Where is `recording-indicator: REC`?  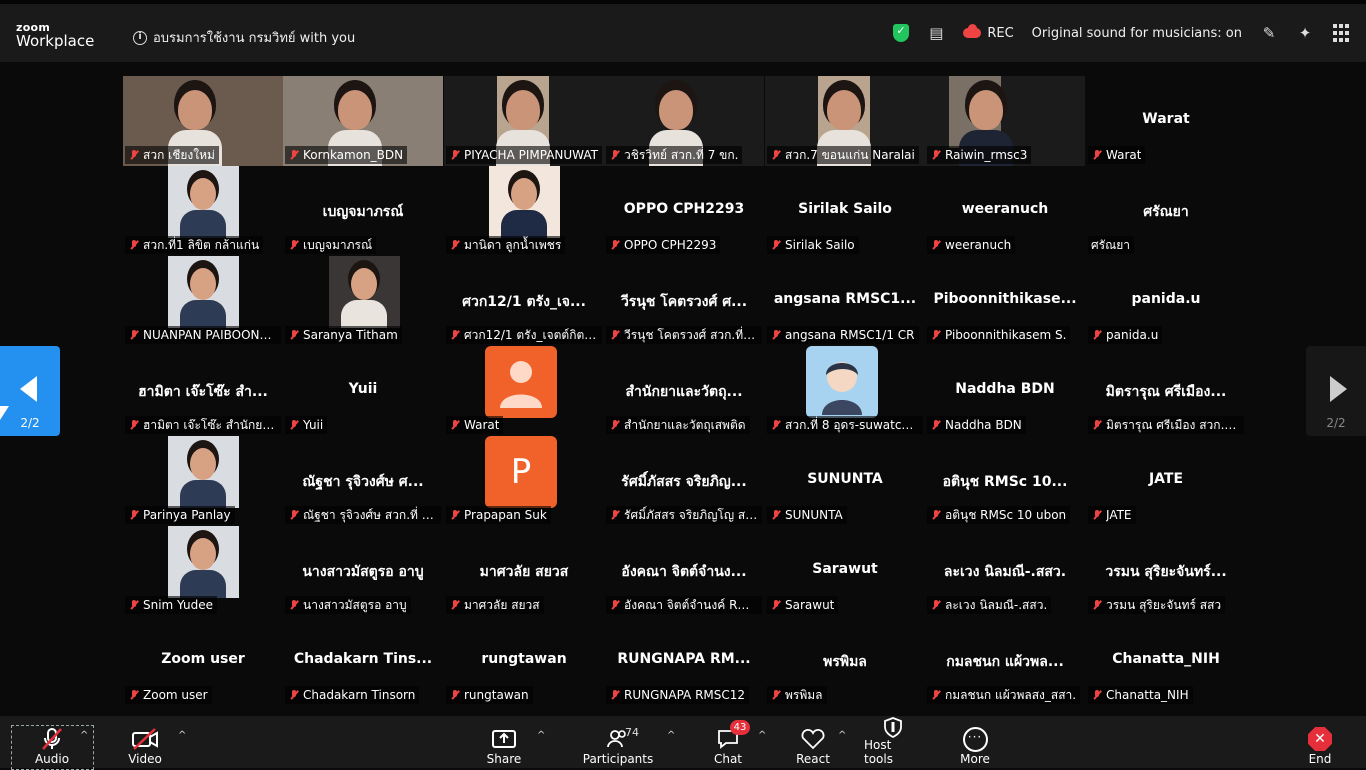
recording-indicator: REC is located at coordinates (988, 32).